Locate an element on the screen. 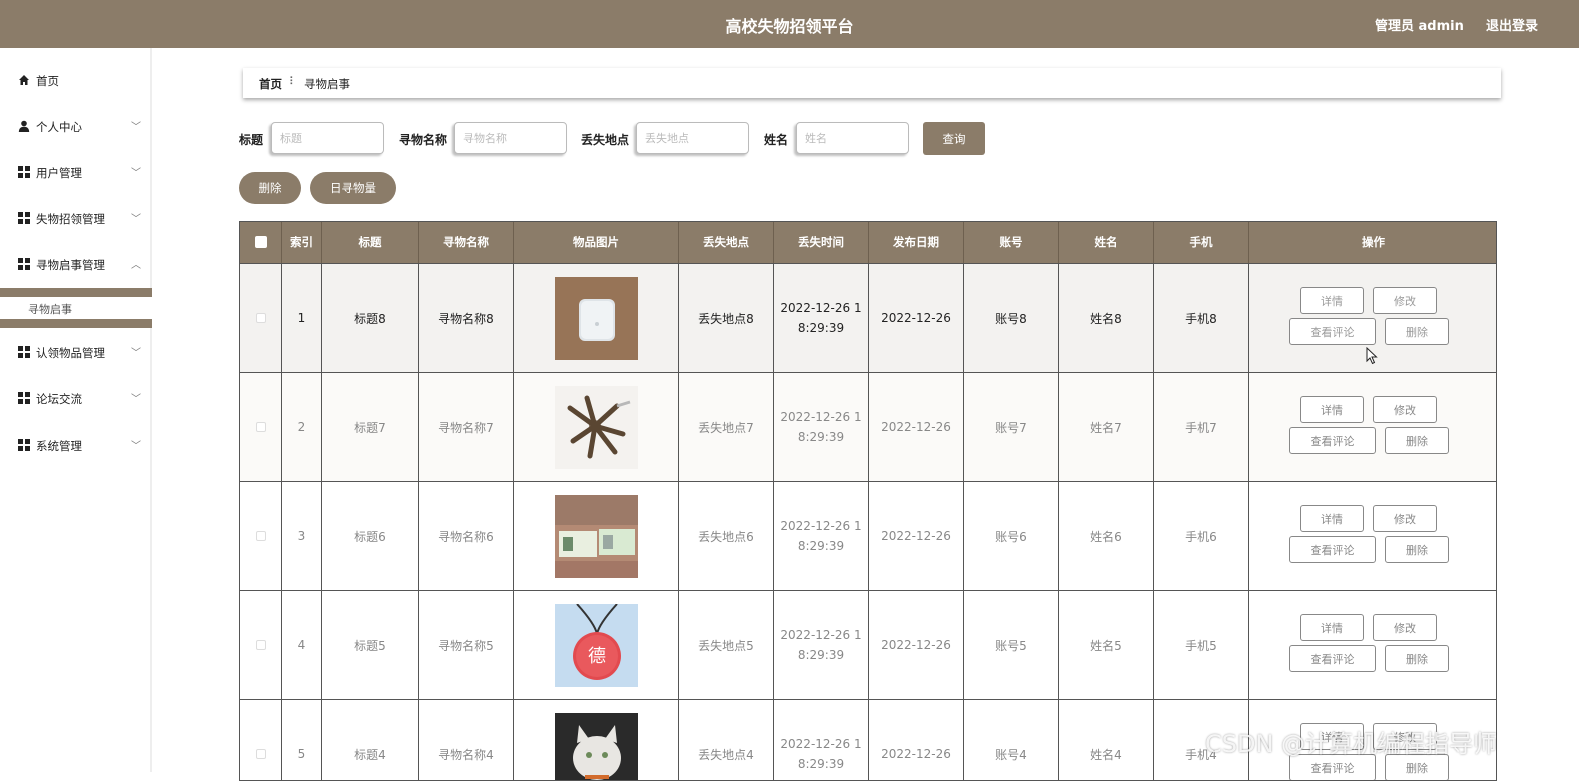  account-cell: 账号4 is located at coordinates (1011, 740).